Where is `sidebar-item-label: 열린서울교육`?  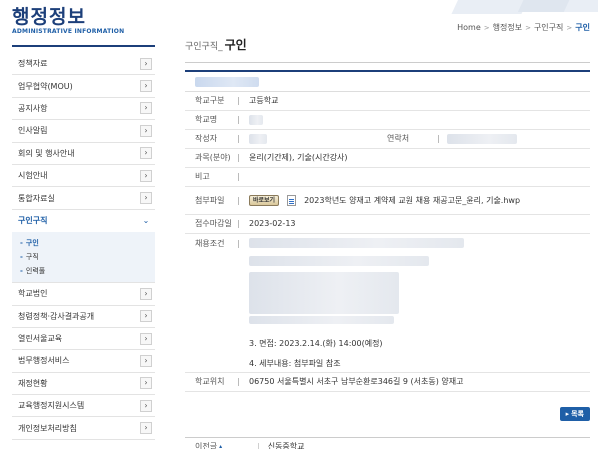 sidebar-item-label: 열린서울교육 is located at coordinates (40, 339).